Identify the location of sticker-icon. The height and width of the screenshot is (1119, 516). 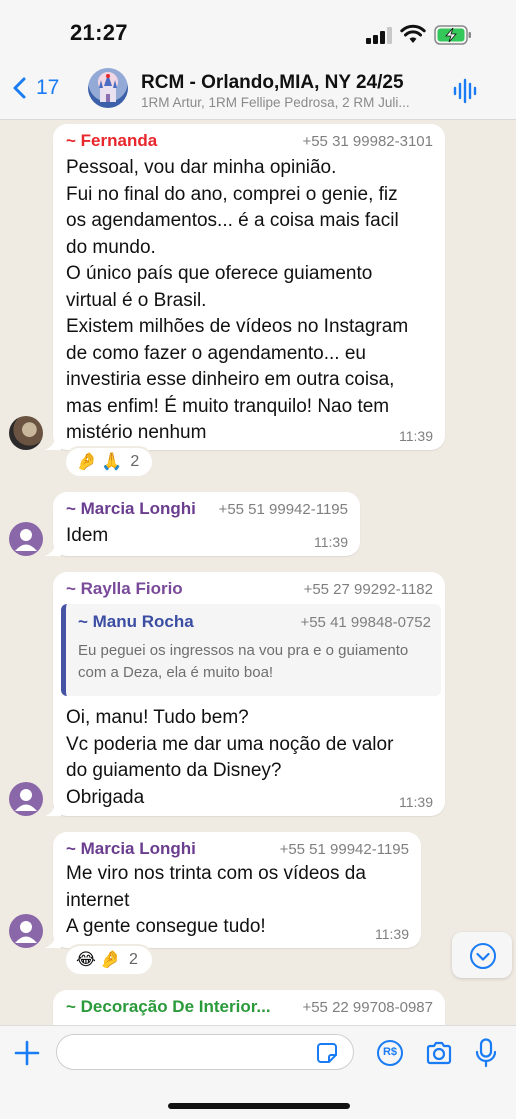
(327, 1053).